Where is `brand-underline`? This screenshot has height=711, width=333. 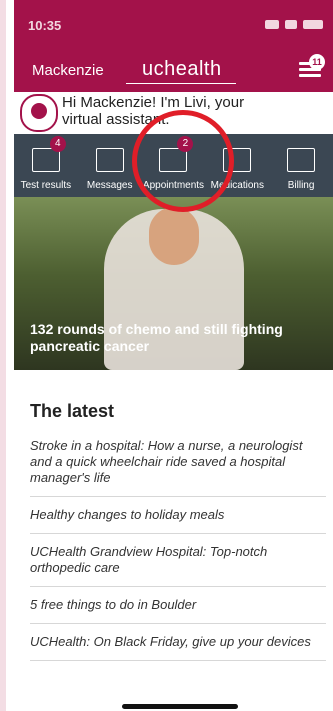
brand-underline is located at coordinates (181, 83).